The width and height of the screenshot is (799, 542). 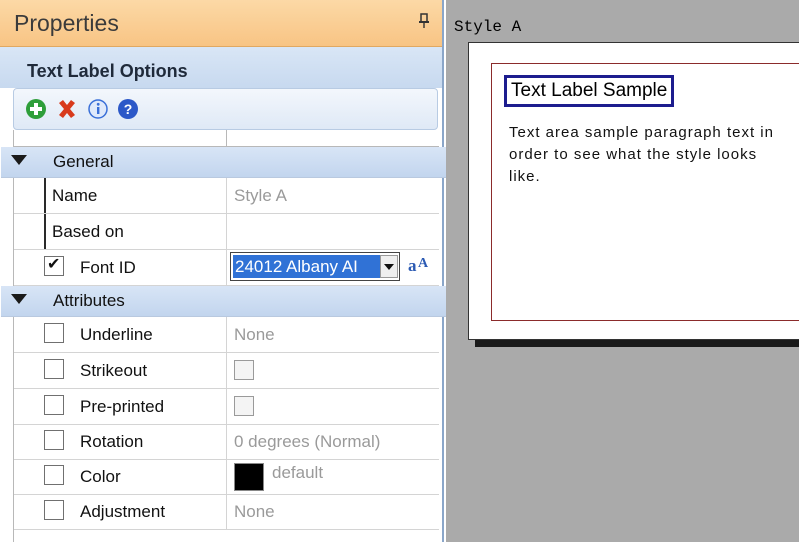 What do you see at coordinates (54, 369) in the screenshot?
I see `strikeout-checkbox` at bounding box center [54, 369].